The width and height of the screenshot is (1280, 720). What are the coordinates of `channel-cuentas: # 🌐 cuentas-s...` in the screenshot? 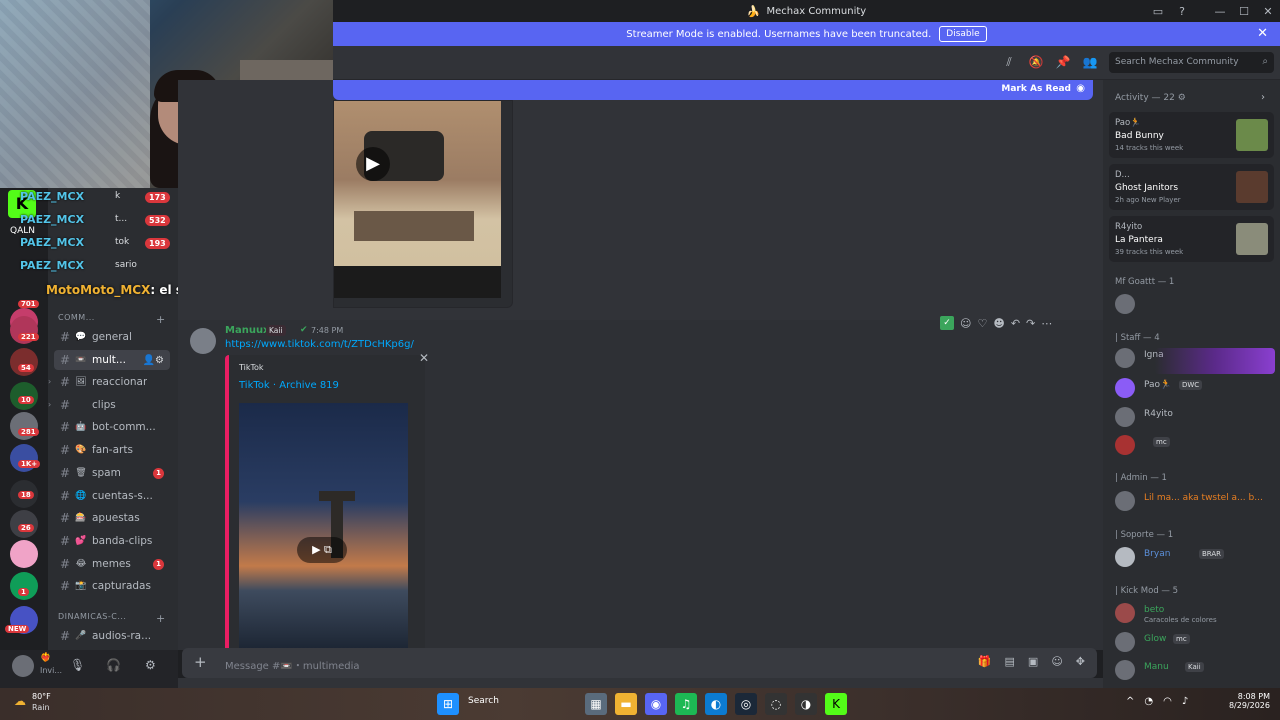 It's located at (112, 496).